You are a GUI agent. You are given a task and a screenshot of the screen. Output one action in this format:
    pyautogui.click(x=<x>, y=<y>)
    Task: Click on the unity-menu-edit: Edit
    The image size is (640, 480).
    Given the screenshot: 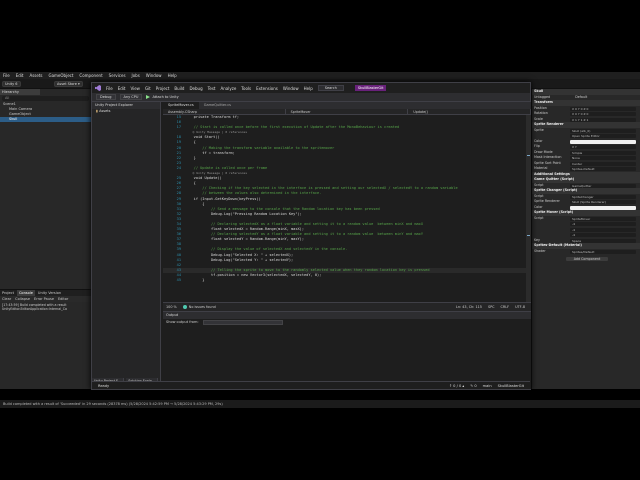 What is the action you would take?
    pyautogui.click(x=20, y=75)
    